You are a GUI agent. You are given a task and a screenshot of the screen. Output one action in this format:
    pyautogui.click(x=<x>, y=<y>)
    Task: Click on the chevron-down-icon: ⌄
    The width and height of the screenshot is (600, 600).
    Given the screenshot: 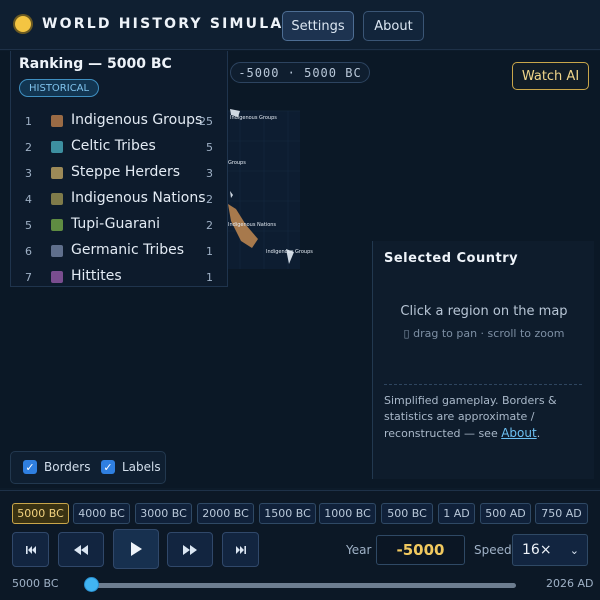 What is the action you would take?
    pyautogui.click(x=574, y=550)
    